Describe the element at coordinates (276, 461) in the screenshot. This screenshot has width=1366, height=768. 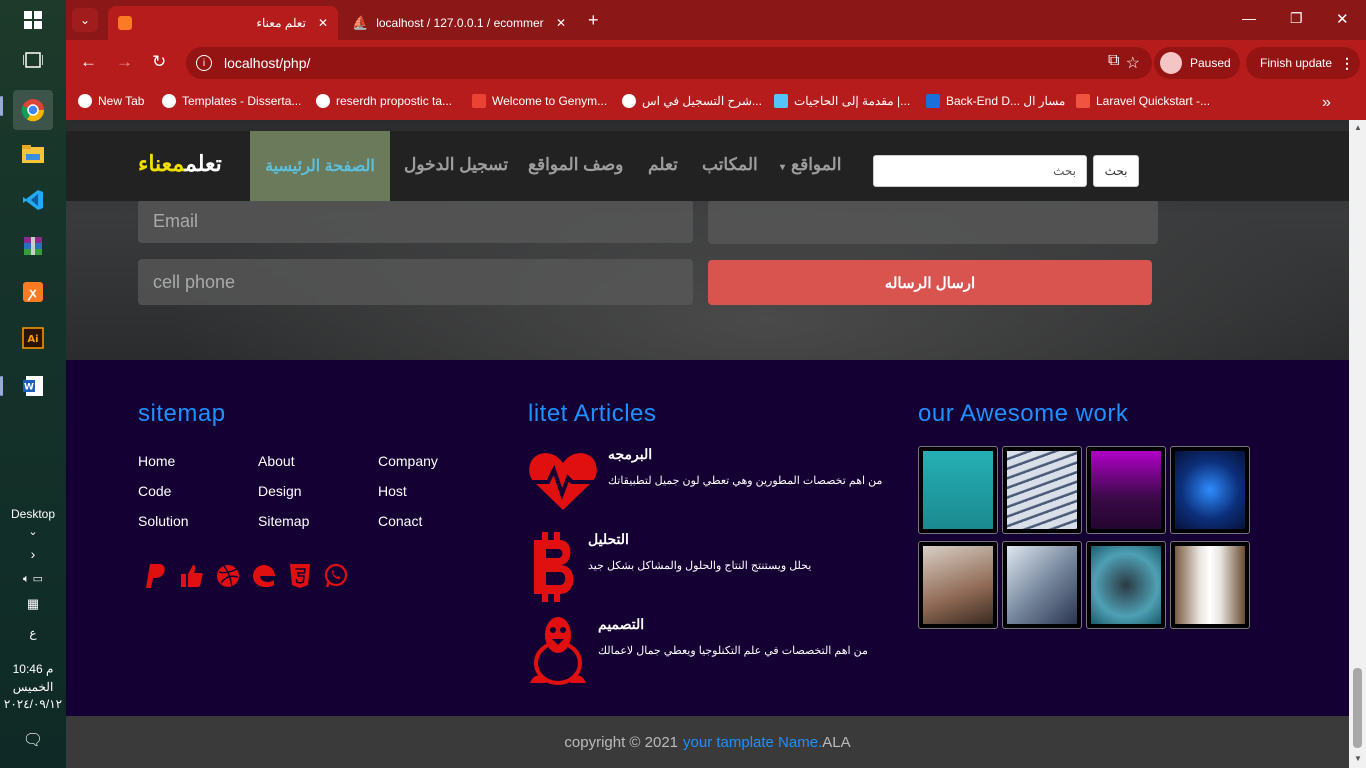
I see `footer-link-about: About` at that location.